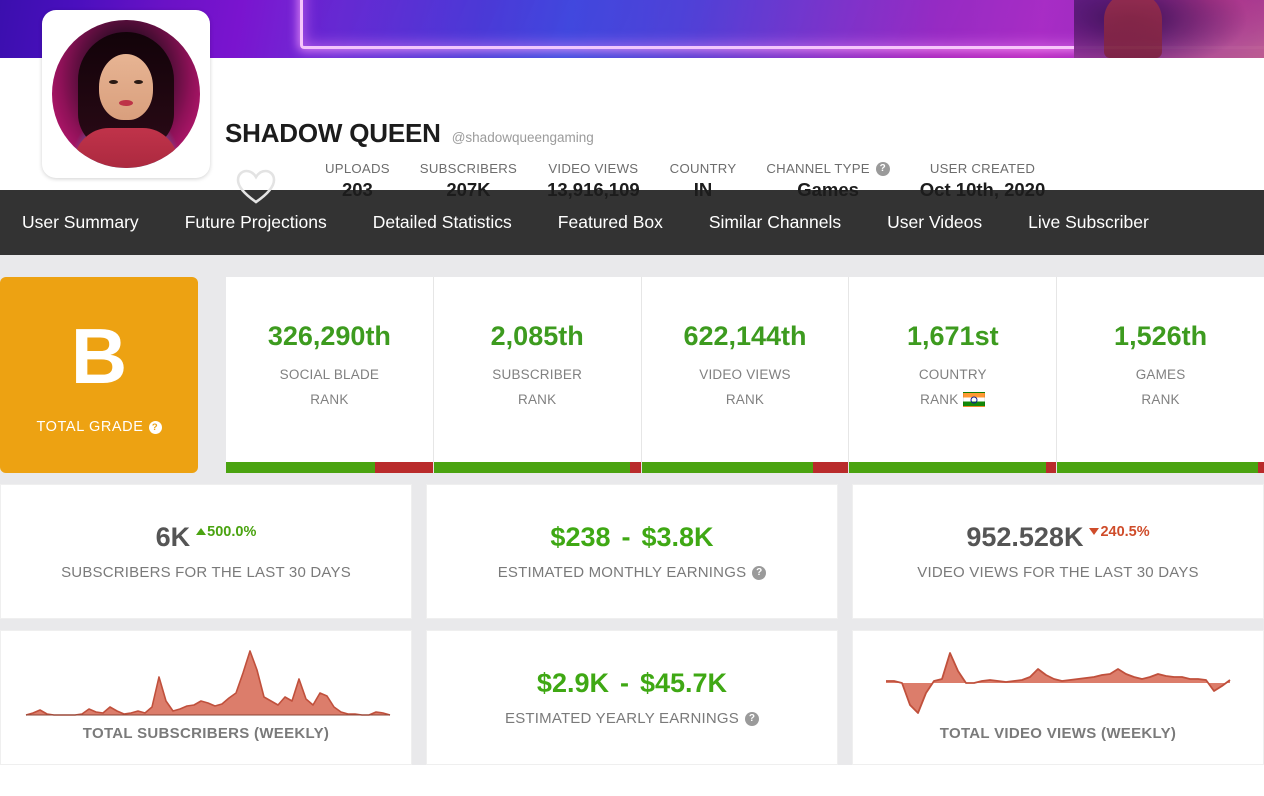 Image resolution: width=1264 pixels, height=796 pixels. What do you see at coordinates (952, 374) in the screenshot?
I see `rank-label-line1: COUNTRY` at bounding box center [952, 374].